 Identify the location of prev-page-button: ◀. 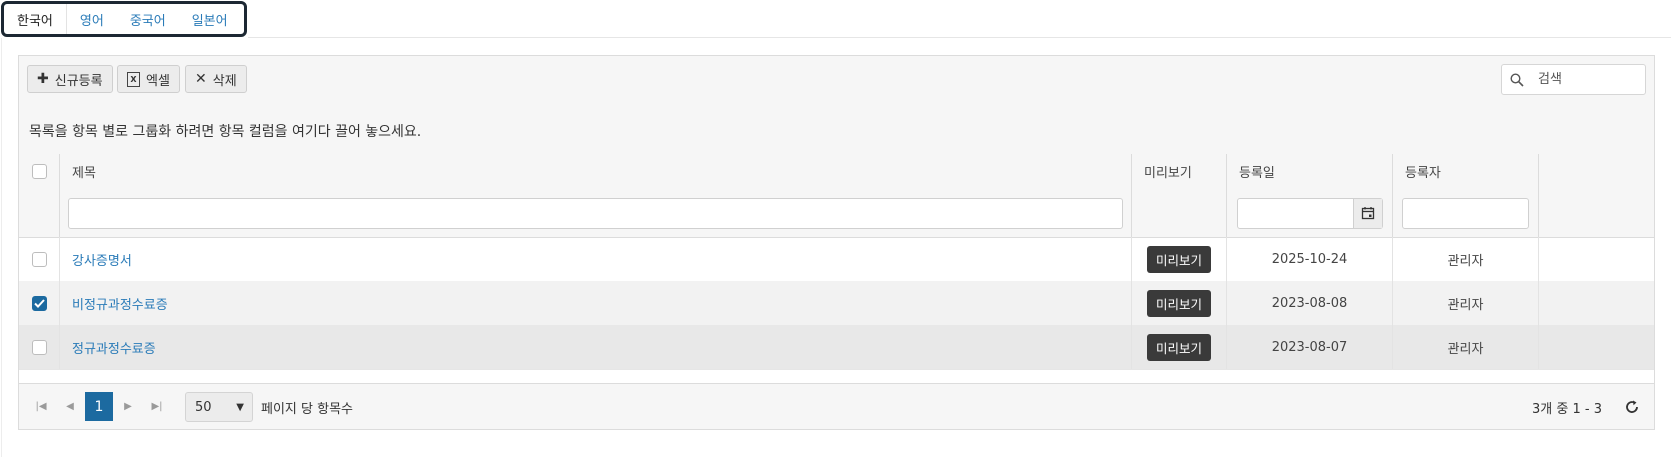
(70, 406).